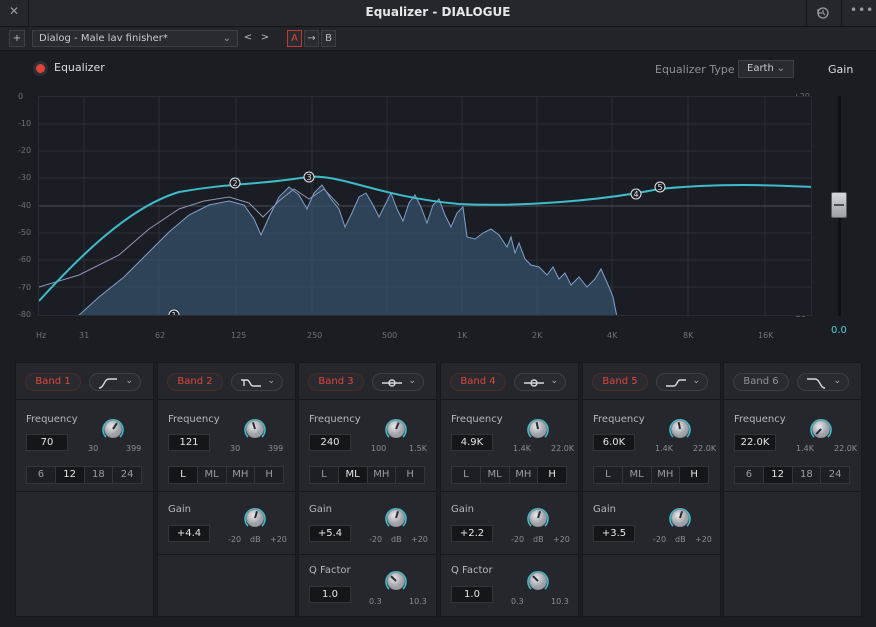  Describe the element at coordinates (84, 489) in the screenshot. I see `band-1-panel: Band 1 ⌄ Frequency 70 30 399 6 12 18 24` at that location.